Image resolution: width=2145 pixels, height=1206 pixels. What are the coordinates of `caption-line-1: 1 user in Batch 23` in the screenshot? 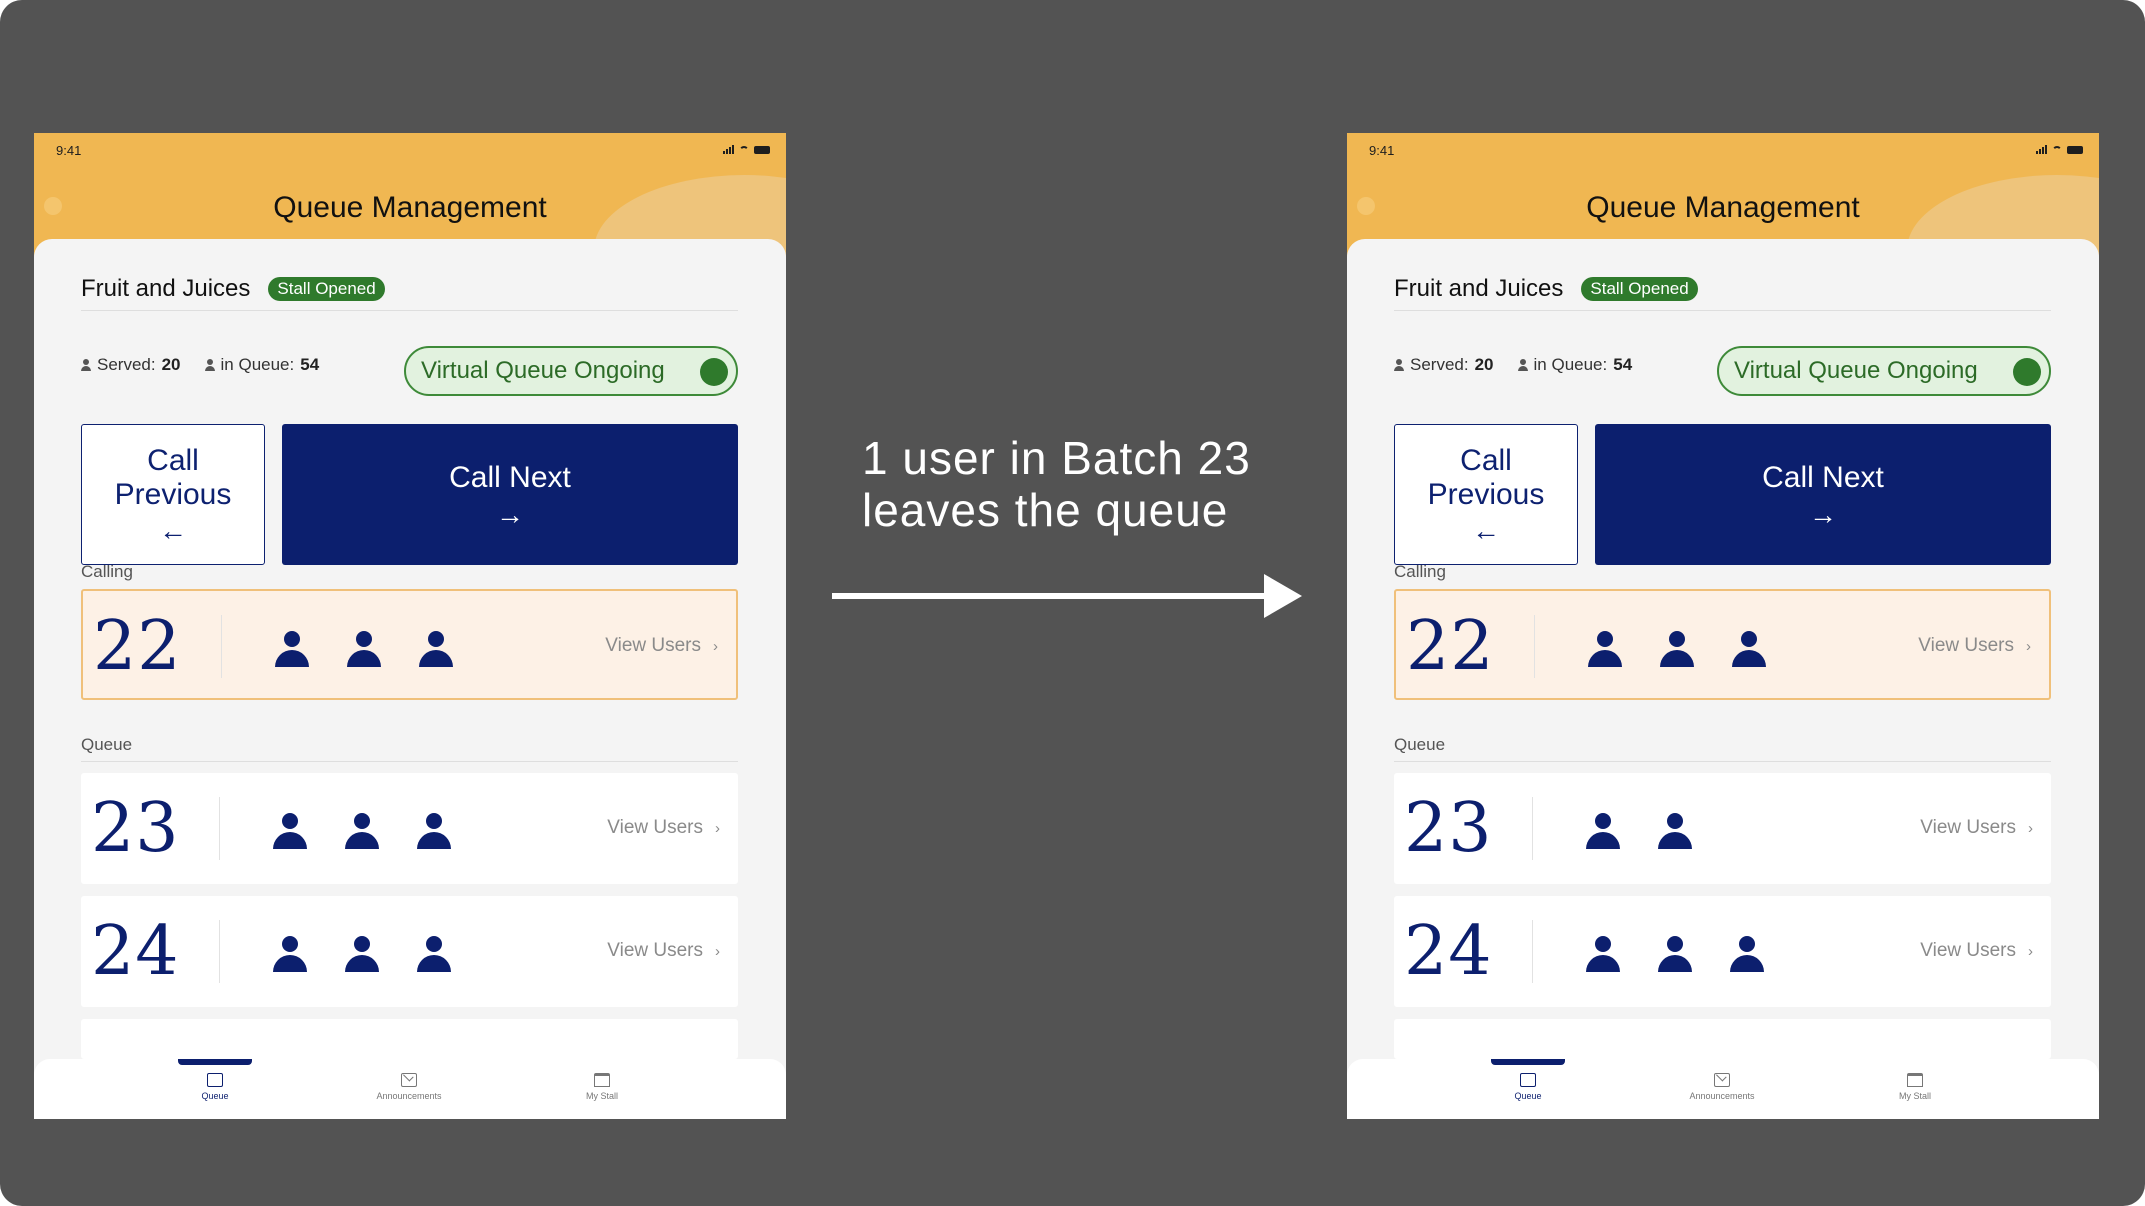 It's located at (1056, 458).